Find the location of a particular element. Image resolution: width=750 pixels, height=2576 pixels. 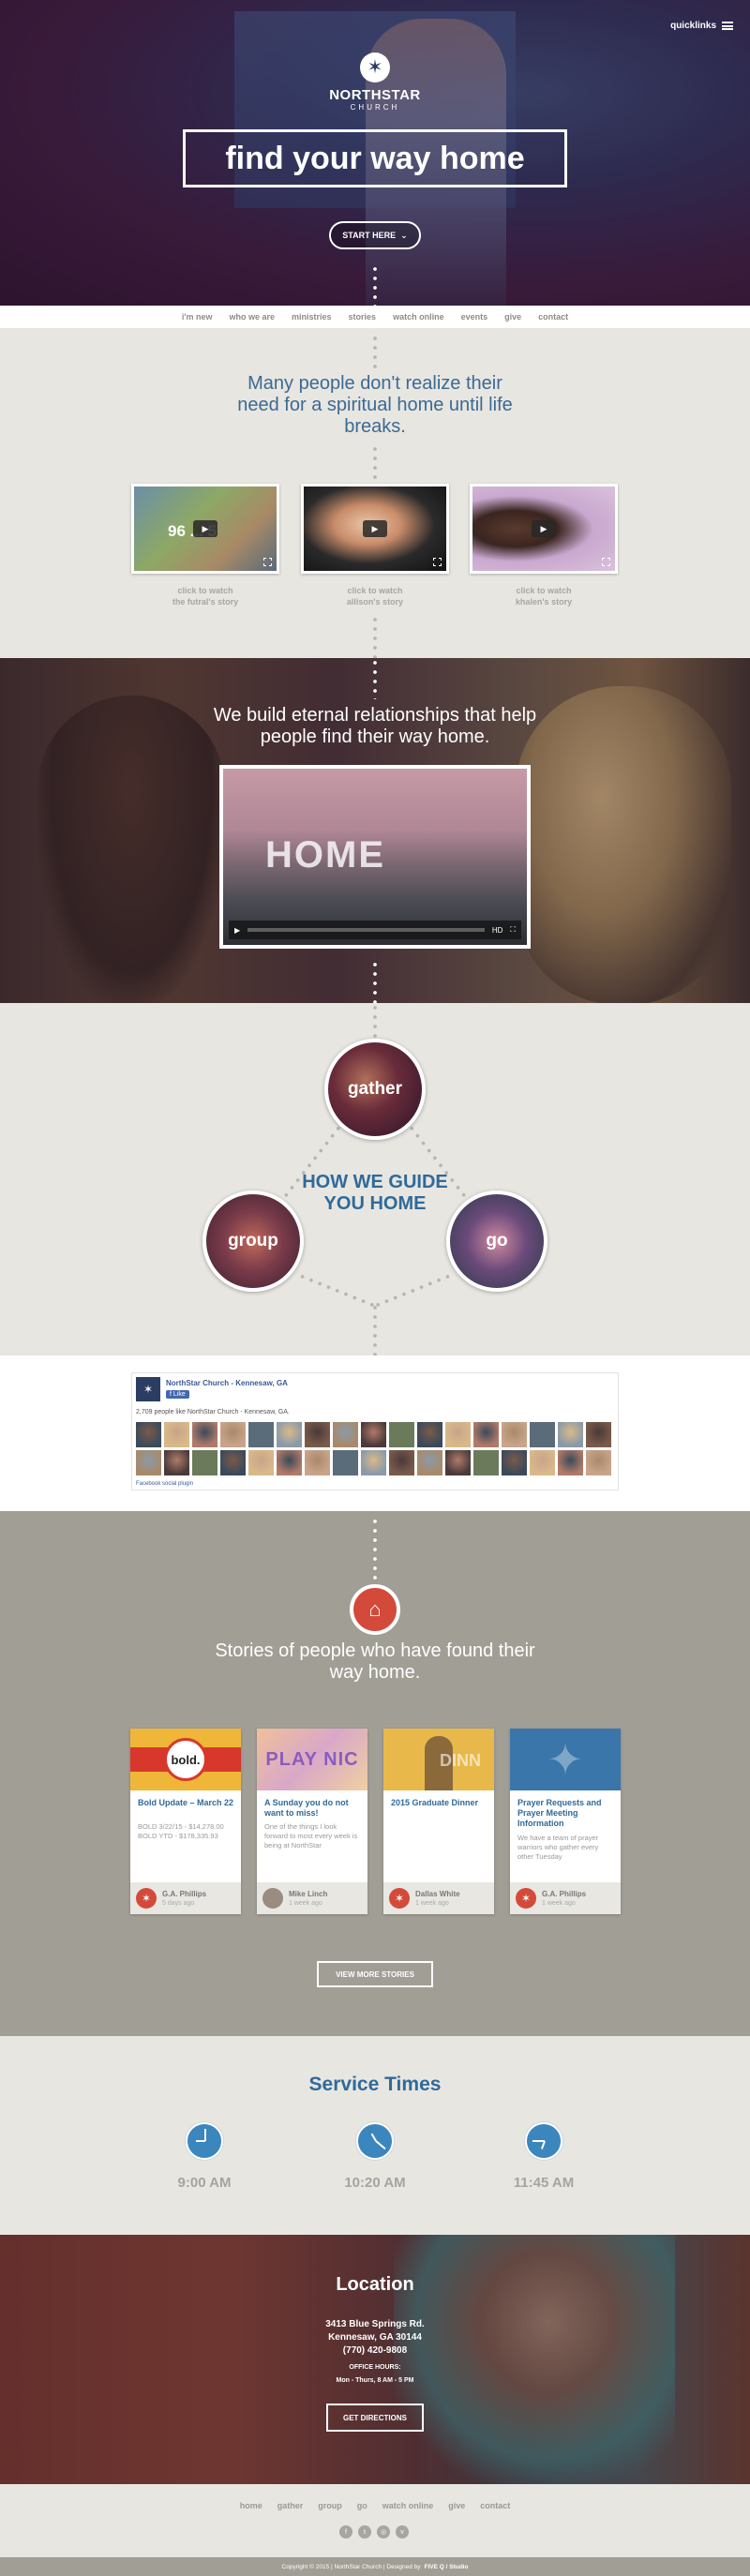

facebook-plugin-label: Facebook social plugin is located at coordinates (164, 1484).